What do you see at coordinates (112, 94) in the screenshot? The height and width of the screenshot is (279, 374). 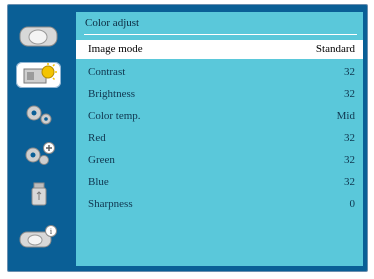 I see `row-label: Brightness` at bounding box center [112, 94].